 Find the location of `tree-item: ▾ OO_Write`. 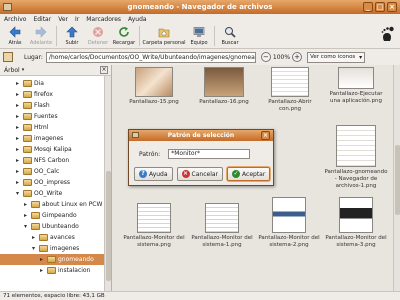

tree-item: ▾ OO_Write is located at coordinates (55, 193).